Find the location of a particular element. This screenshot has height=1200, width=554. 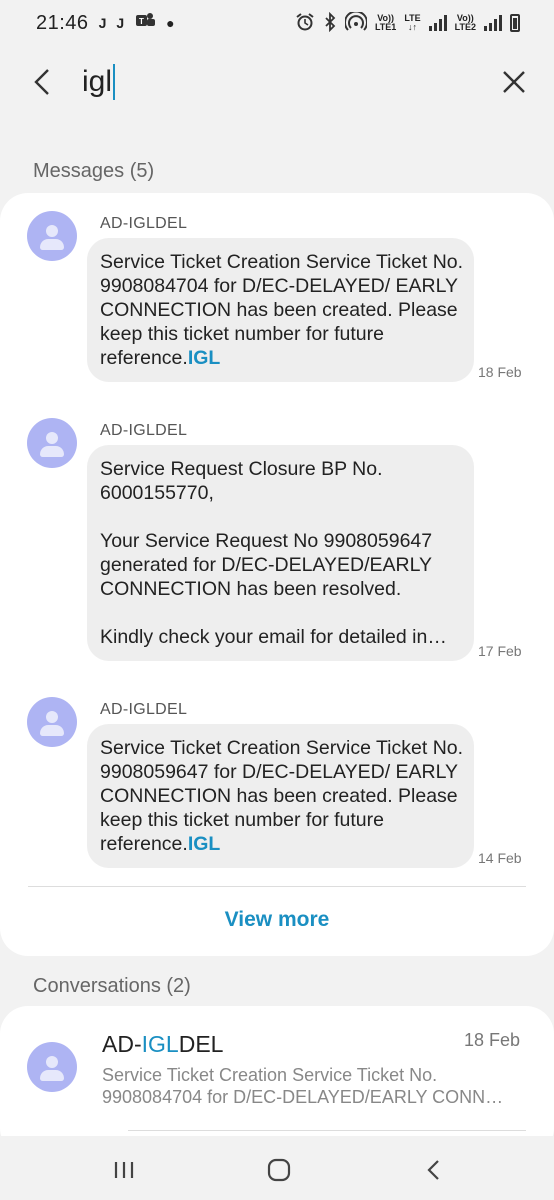

navigation-bar is located at coordinates (277, 1168).